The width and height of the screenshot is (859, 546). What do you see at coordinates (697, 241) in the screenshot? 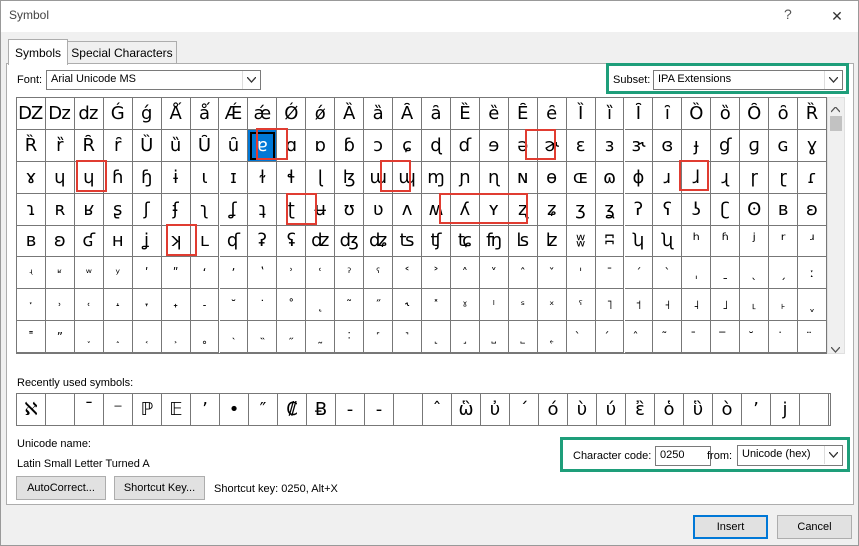
I see `symbol-cell: ʰ` at bounding box center [697, 241].